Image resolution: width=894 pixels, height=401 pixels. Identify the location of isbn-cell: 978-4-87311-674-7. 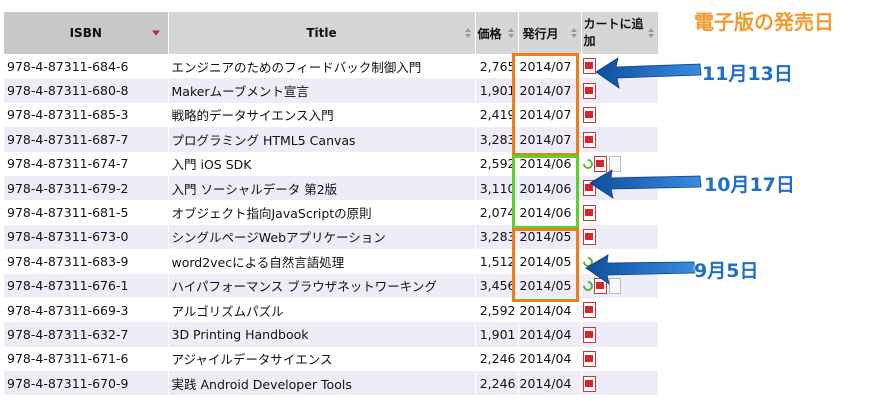
(86, 163).